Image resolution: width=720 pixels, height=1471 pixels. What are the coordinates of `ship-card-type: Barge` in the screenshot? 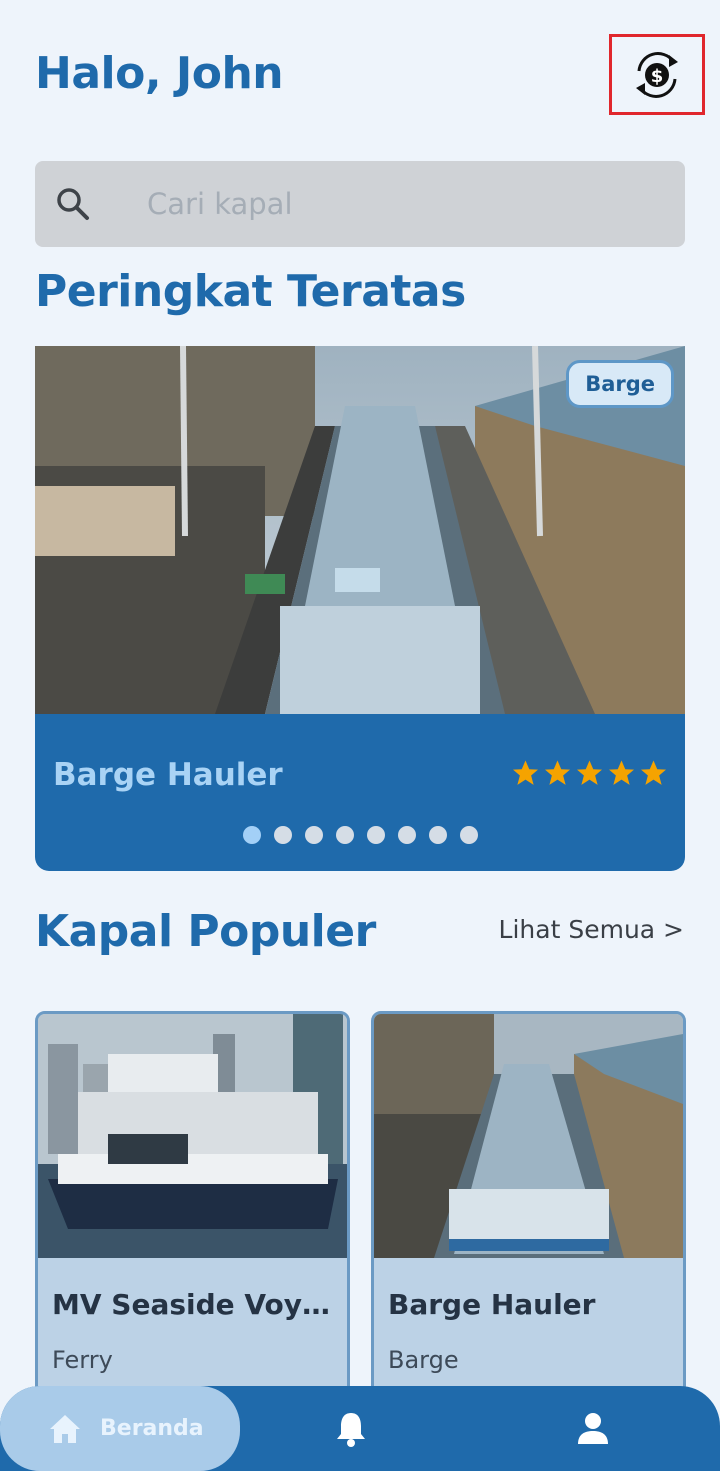 It's located at (423, 1360).